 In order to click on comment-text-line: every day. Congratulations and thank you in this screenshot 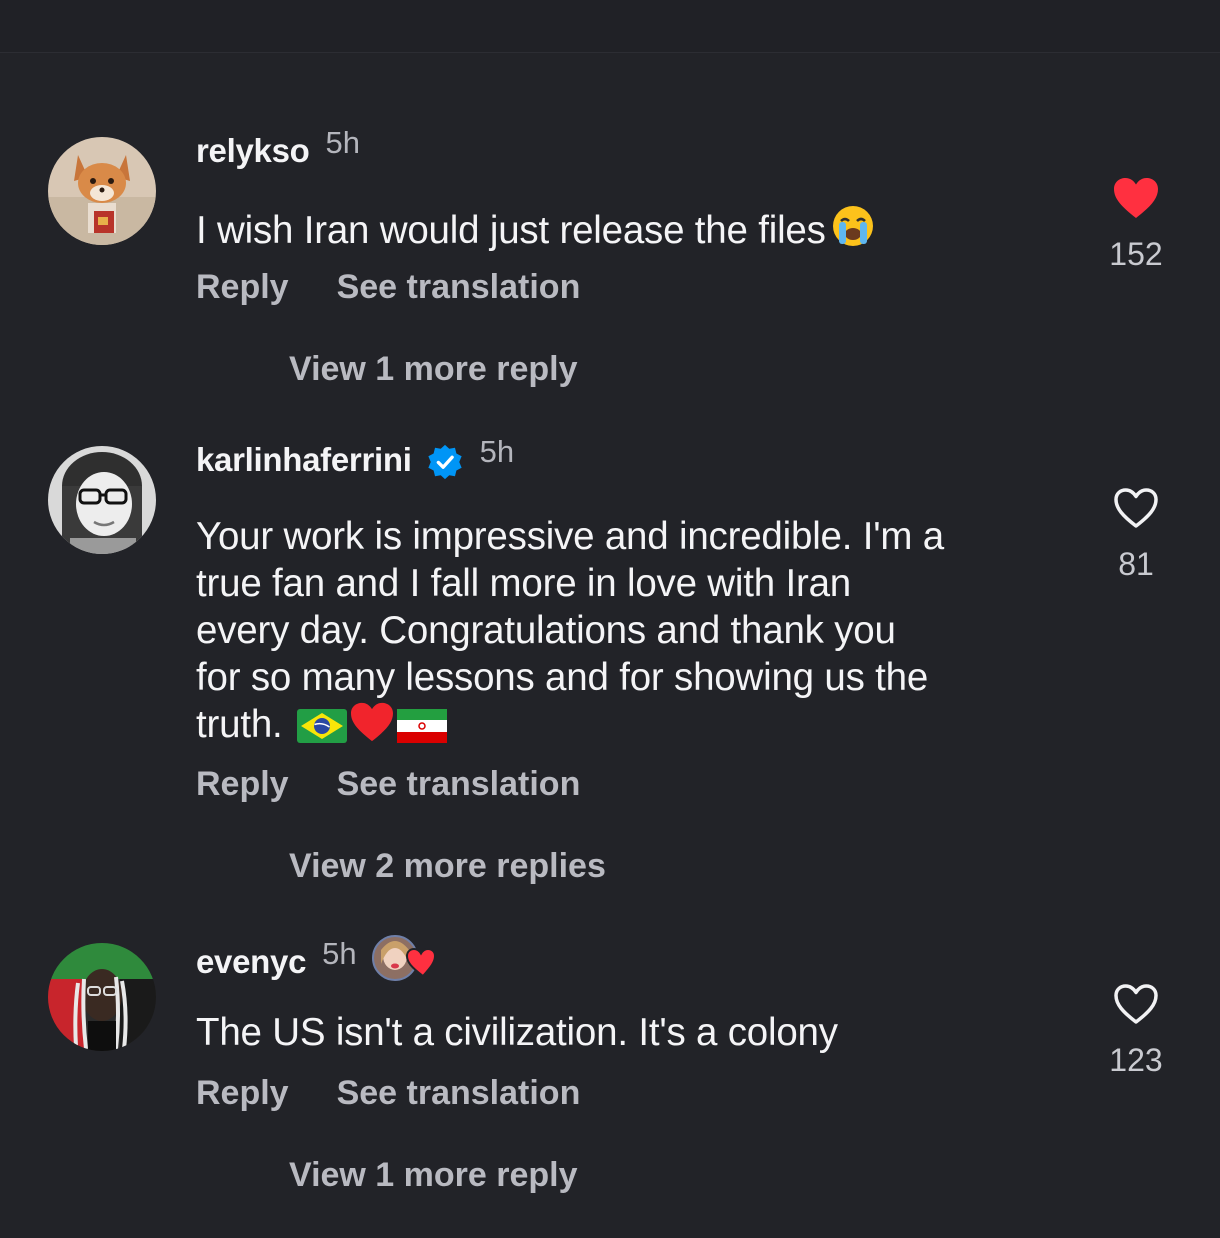, I will do `click(546, 630)`.